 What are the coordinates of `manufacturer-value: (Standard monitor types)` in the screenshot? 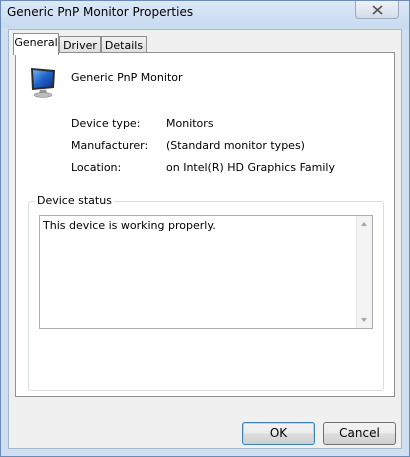 It's located at (235, 145).